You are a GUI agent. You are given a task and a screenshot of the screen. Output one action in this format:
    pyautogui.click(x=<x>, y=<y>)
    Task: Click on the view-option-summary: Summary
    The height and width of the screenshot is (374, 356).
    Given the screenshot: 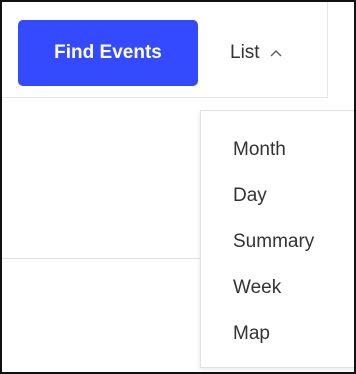 What is the action you would take?
    pyautogui.click(x=277, y=242)
    